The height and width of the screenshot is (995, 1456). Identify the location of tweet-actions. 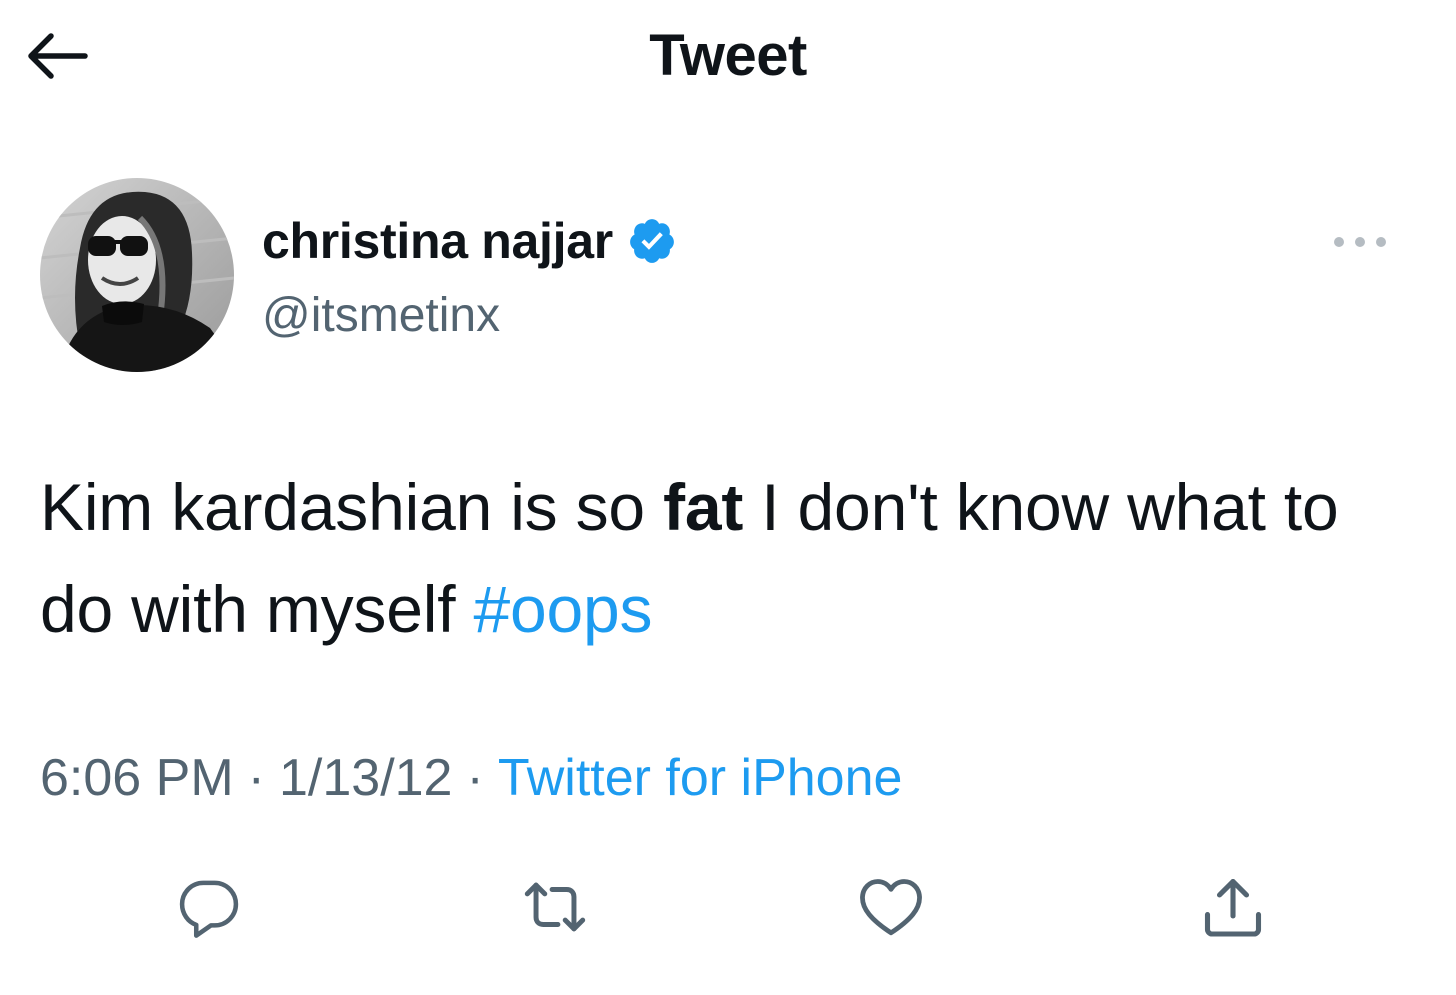
(728, 907).